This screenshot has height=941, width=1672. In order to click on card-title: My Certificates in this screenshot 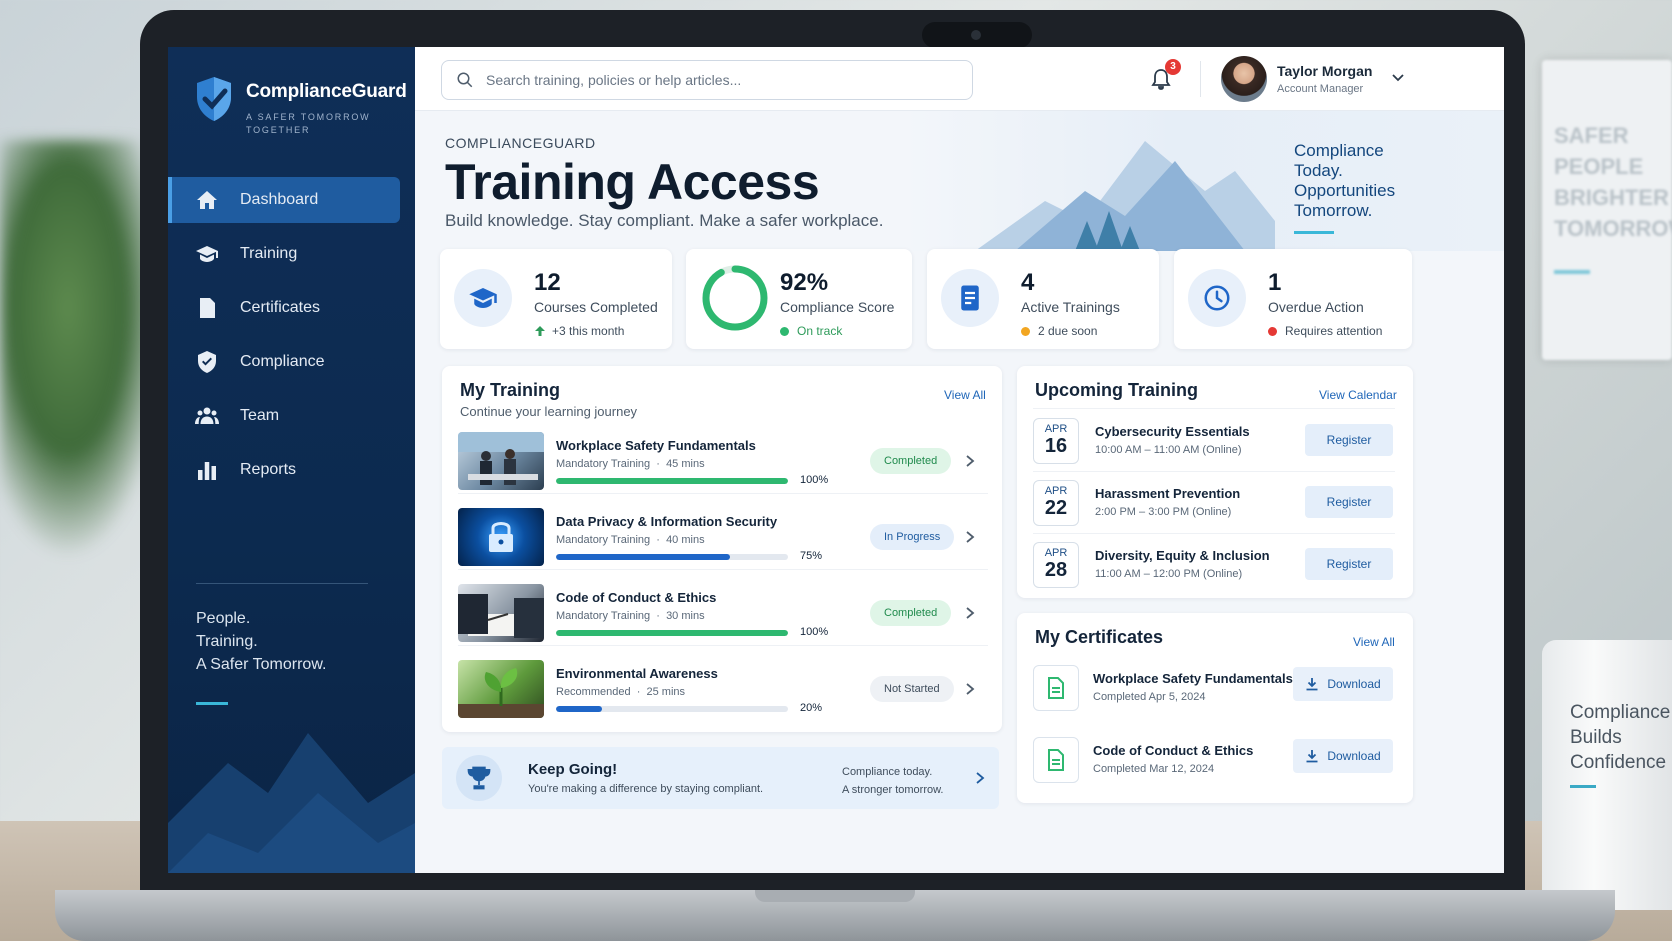, I will do `click(1099, 637)`.